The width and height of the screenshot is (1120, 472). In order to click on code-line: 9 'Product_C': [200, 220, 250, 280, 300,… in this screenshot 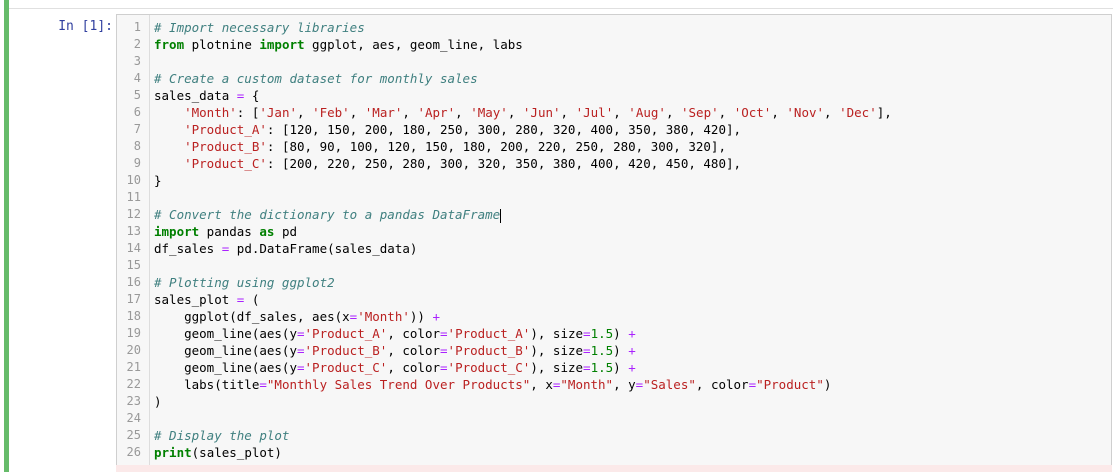, I will do `click(612, 163)`.